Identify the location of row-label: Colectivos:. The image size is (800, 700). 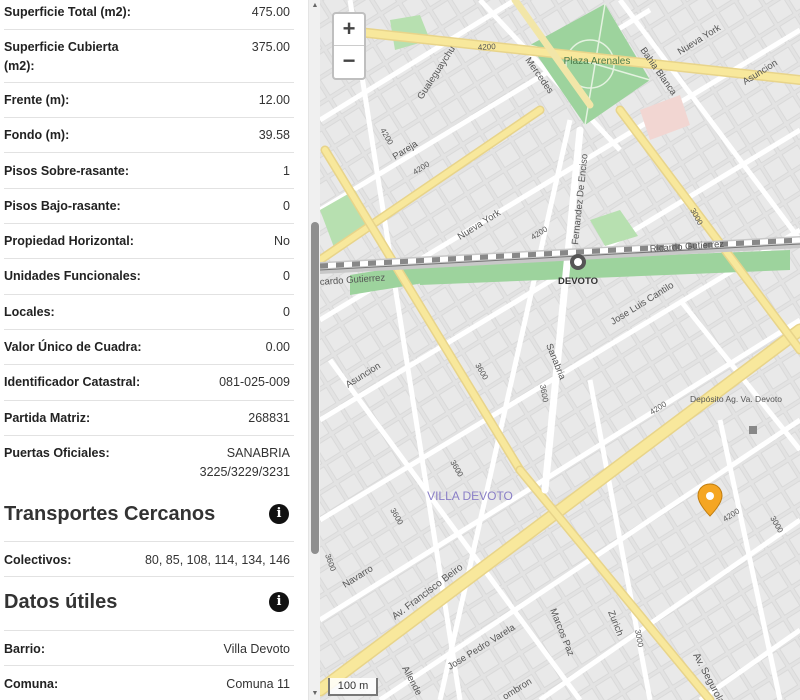
(38, 560).